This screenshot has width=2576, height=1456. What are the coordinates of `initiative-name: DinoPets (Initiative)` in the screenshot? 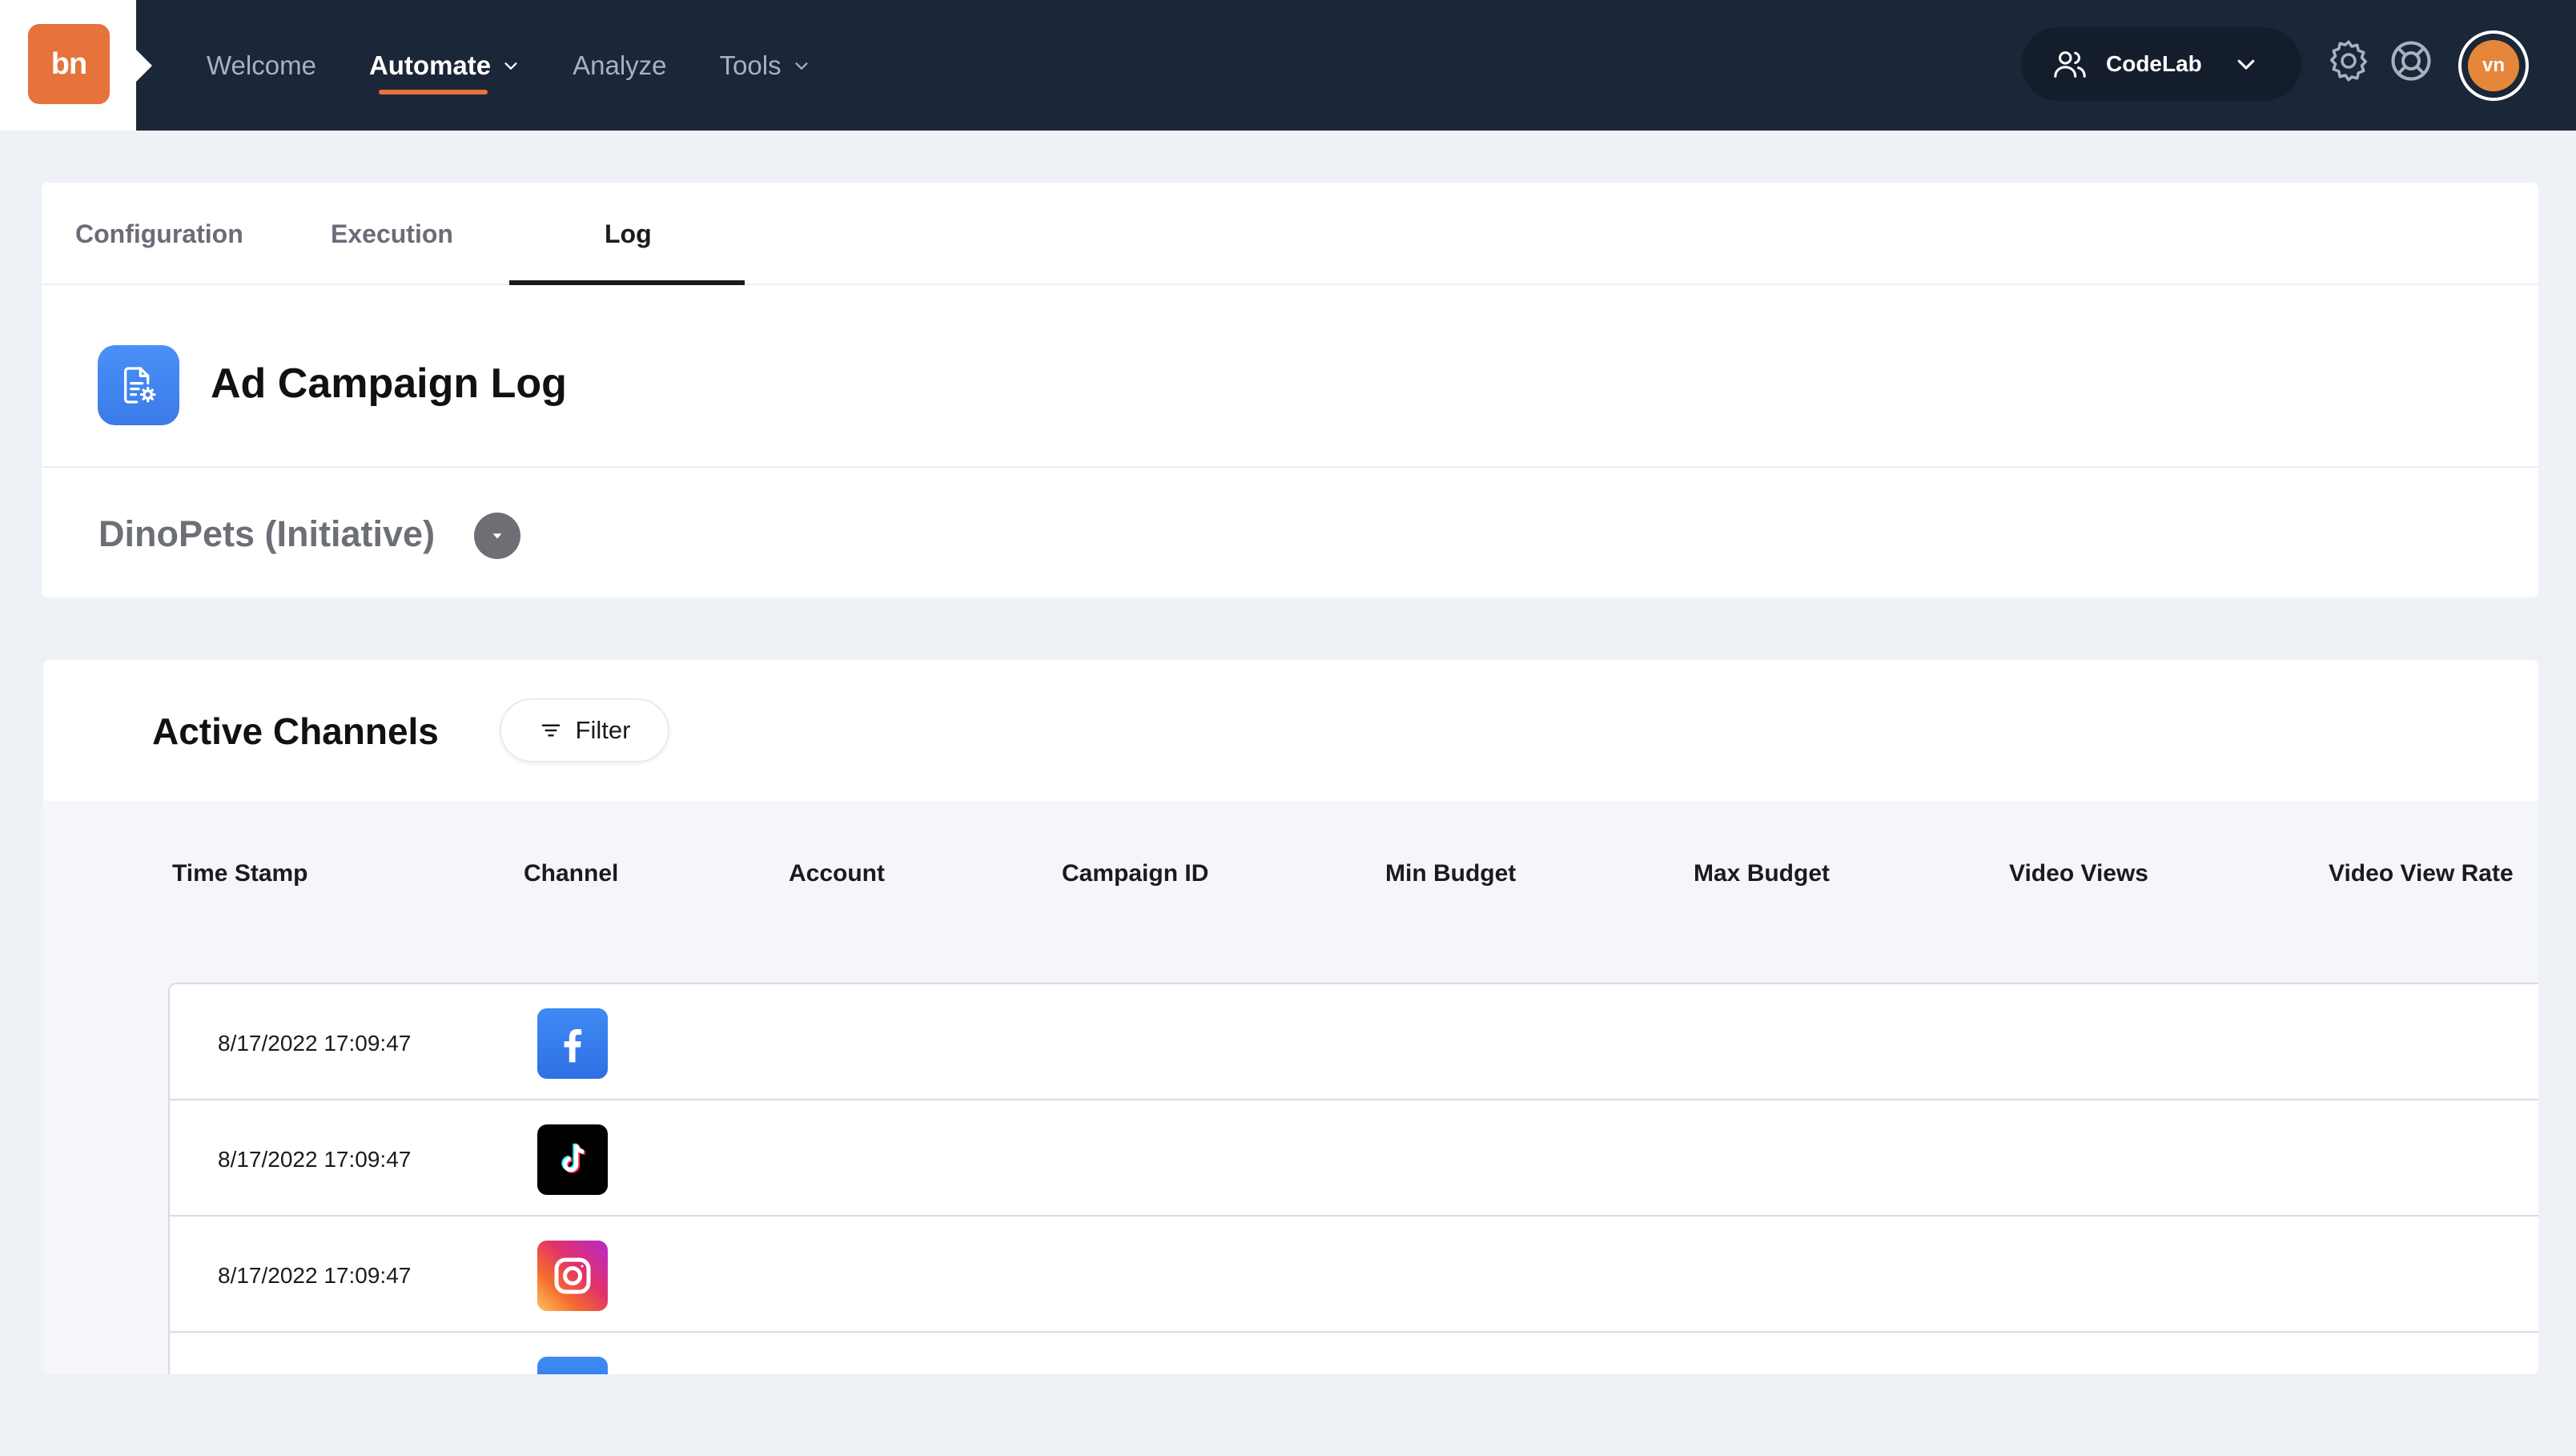 It's located at (266, 534).